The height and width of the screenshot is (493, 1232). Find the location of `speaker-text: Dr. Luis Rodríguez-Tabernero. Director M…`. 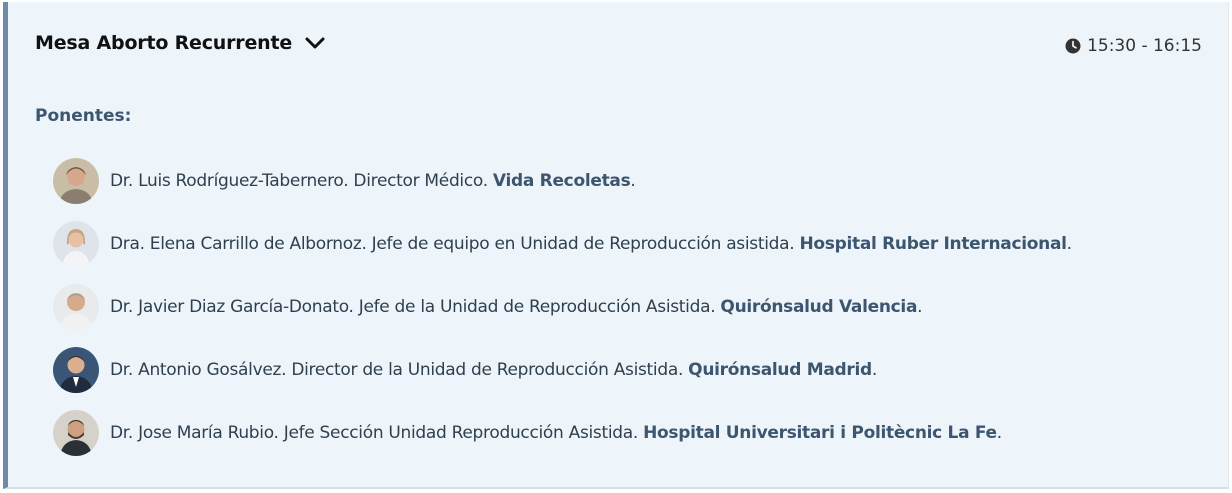

speaker-text: Dr. Luis Rodríguez-Tabernero. Director M… is located at coordinates (373, 181).